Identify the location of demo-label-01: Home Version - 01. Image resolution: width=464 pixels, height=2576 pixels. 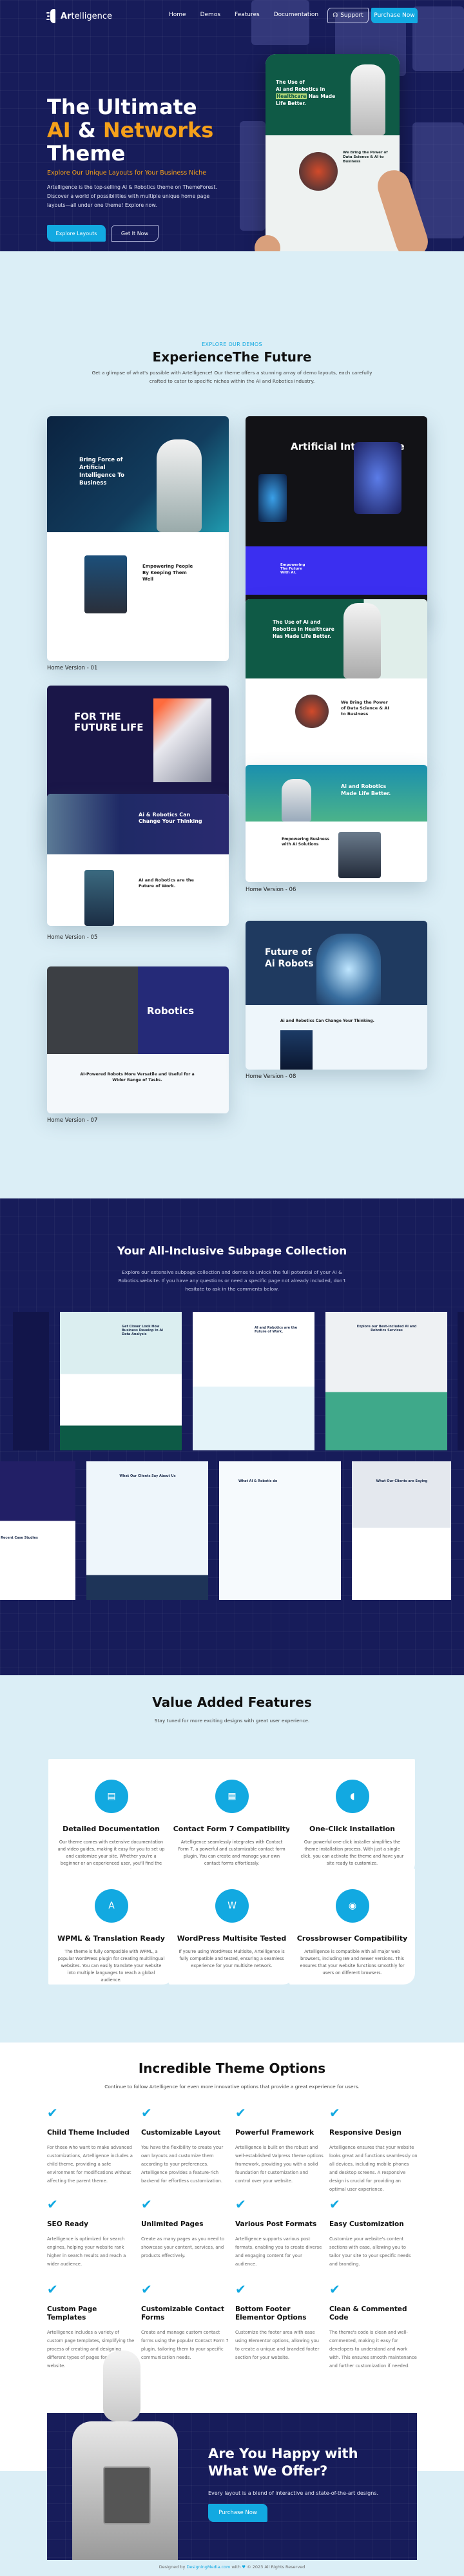
(72, 668).